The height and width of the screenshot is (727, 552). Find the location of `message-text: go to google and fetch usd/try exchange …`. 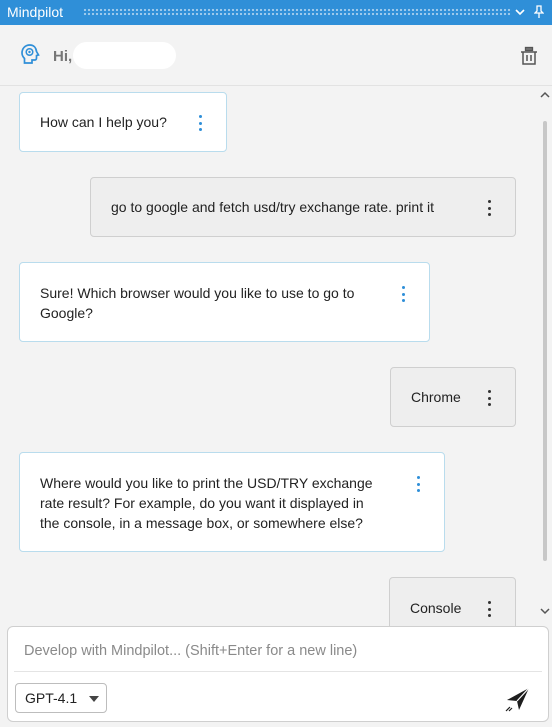

message-text: go to google and fetch usd/try exchange … is located at coordinates (272, 207).